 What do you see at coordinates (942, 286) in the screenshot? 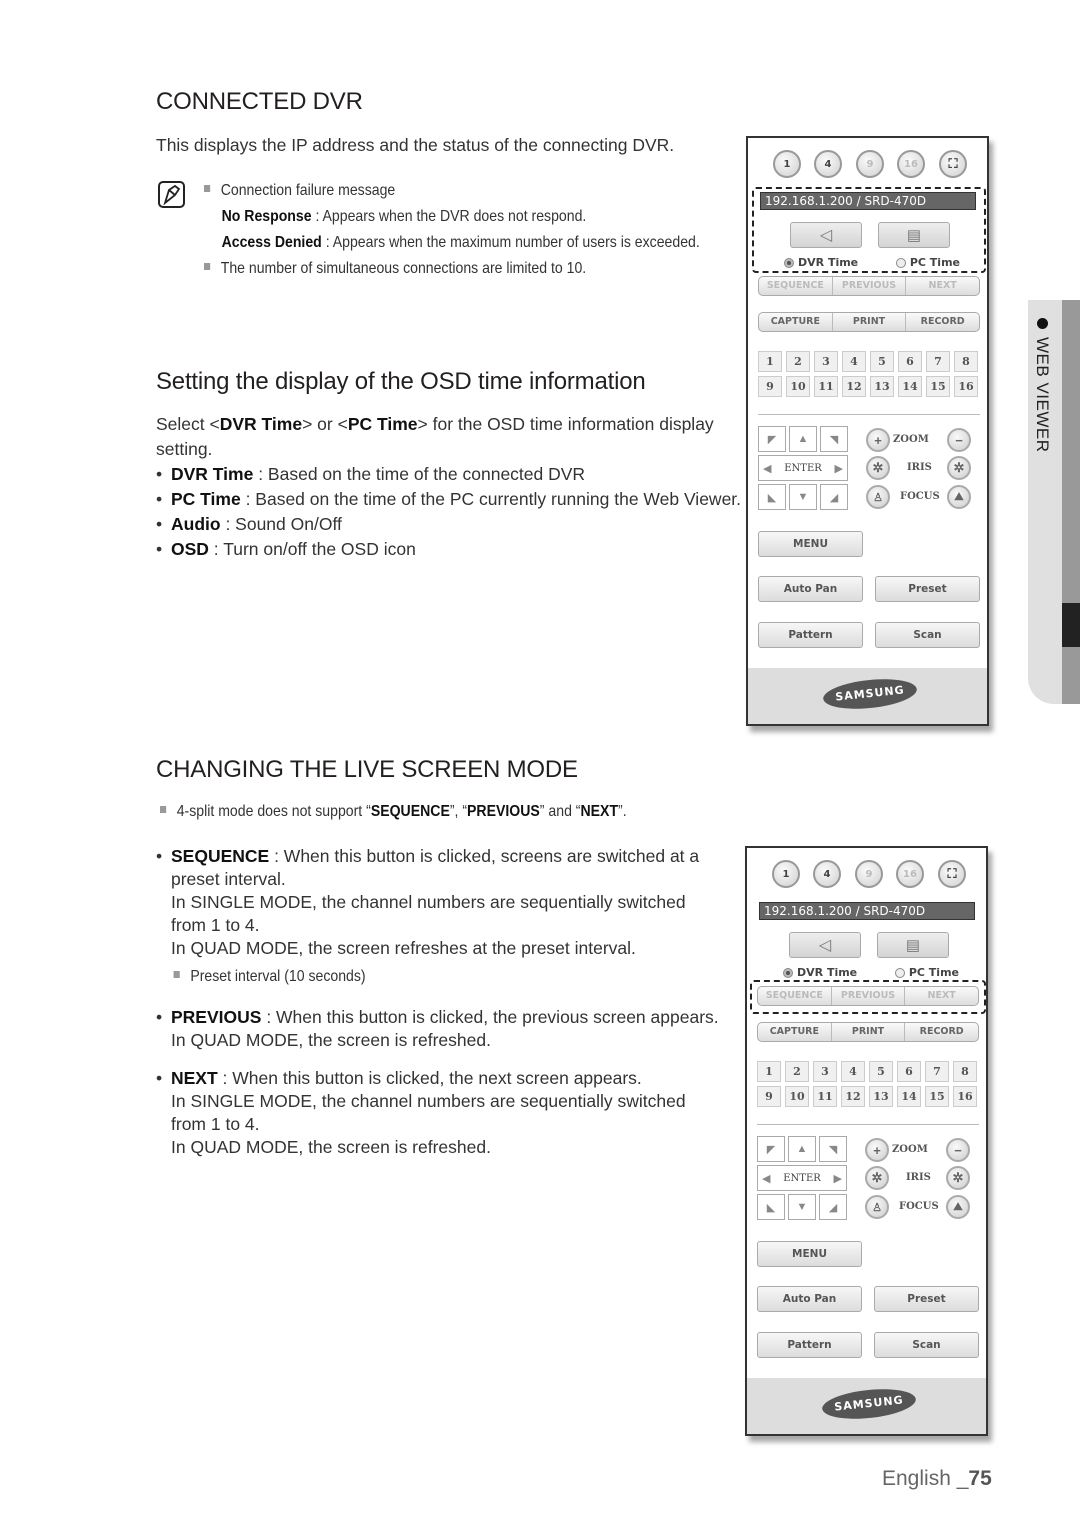
I see `next-button: NEXT` at bounding box center [942, 286].